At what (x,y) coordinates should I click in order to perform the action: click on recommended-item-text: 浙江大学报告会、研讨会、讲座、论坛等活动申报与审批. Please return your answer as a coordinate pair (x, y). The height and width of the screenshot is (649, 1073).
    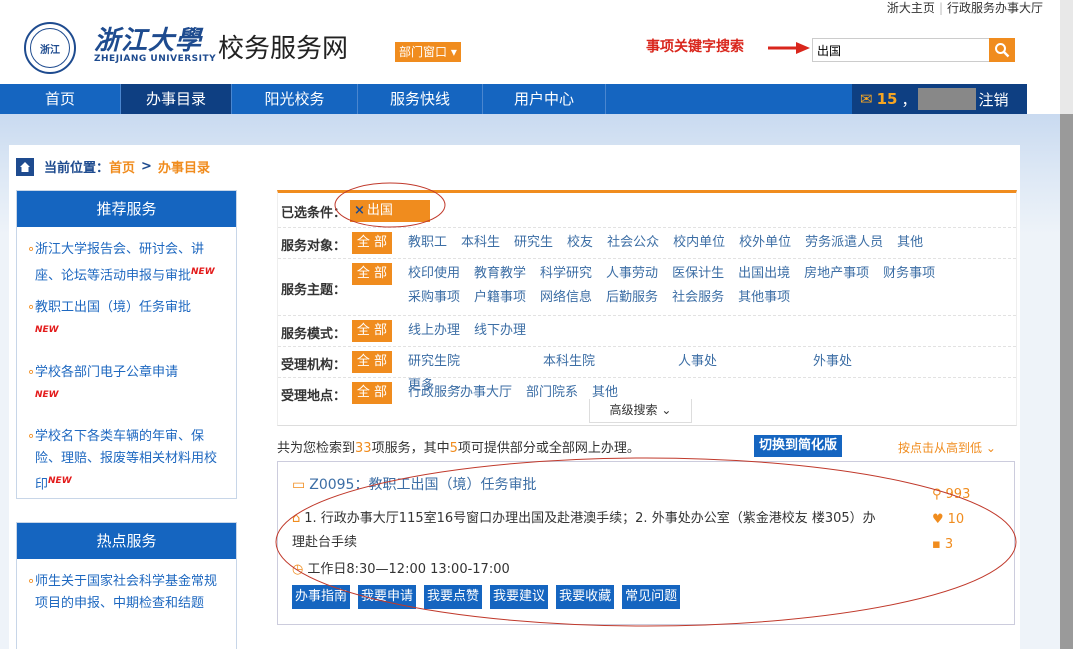
    Looking at the image, I should click on (120, 263).